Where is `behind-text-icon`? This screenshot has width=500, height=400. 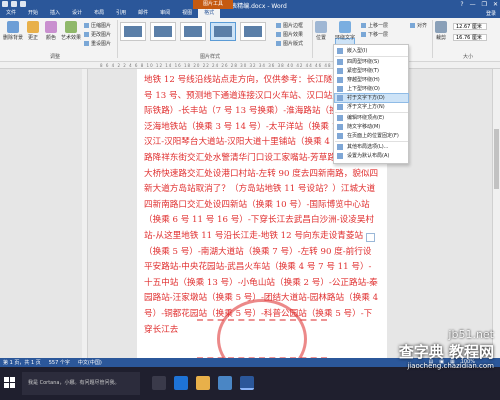 behind-text-icon is located at coordinates (340, 98).